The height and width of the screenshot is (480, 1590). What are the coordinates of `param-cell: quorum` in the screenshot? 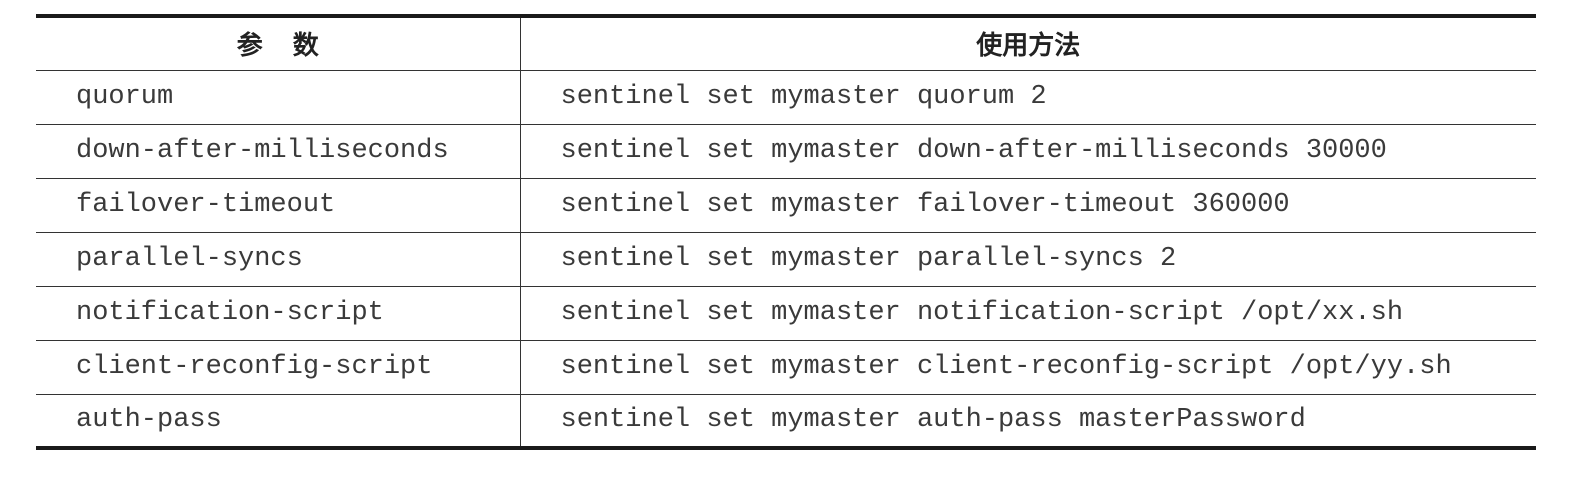 It's located at (278, 97).